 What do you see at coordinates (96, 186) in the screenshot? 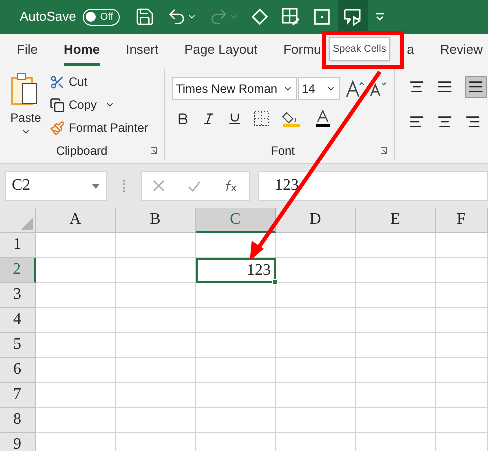
I see `caret-icon` at bounding box center [96, 186].